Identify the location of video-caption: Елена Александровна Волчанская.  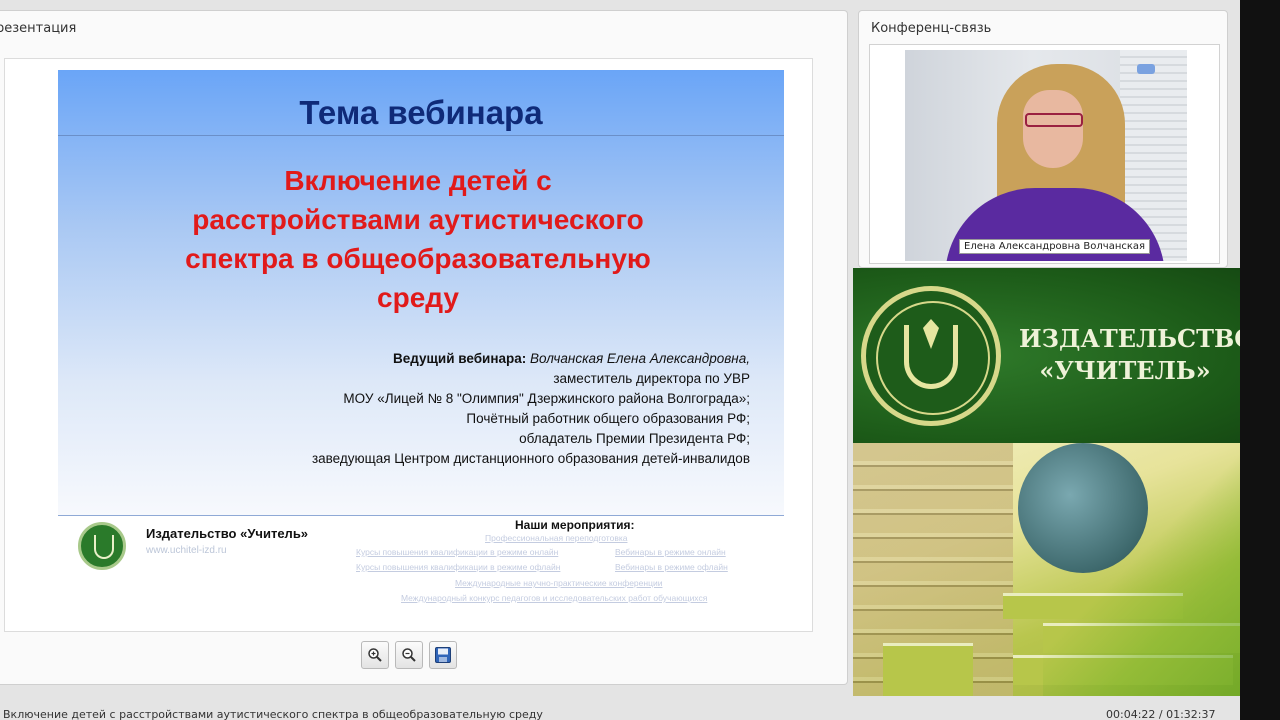
(1055, 246).